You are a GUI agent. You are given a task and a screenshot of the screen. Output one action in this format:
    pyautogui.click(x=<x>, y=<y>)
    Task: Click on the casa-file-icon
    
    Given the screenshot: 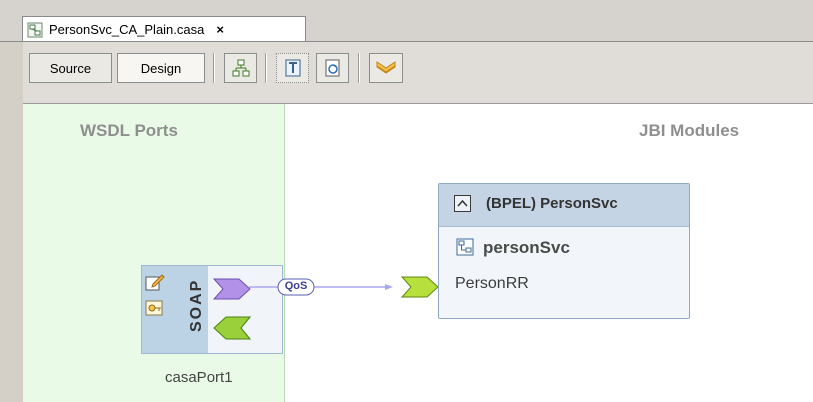 What is the action you would take?
    pyautogui.click(x=35, y=29)
    